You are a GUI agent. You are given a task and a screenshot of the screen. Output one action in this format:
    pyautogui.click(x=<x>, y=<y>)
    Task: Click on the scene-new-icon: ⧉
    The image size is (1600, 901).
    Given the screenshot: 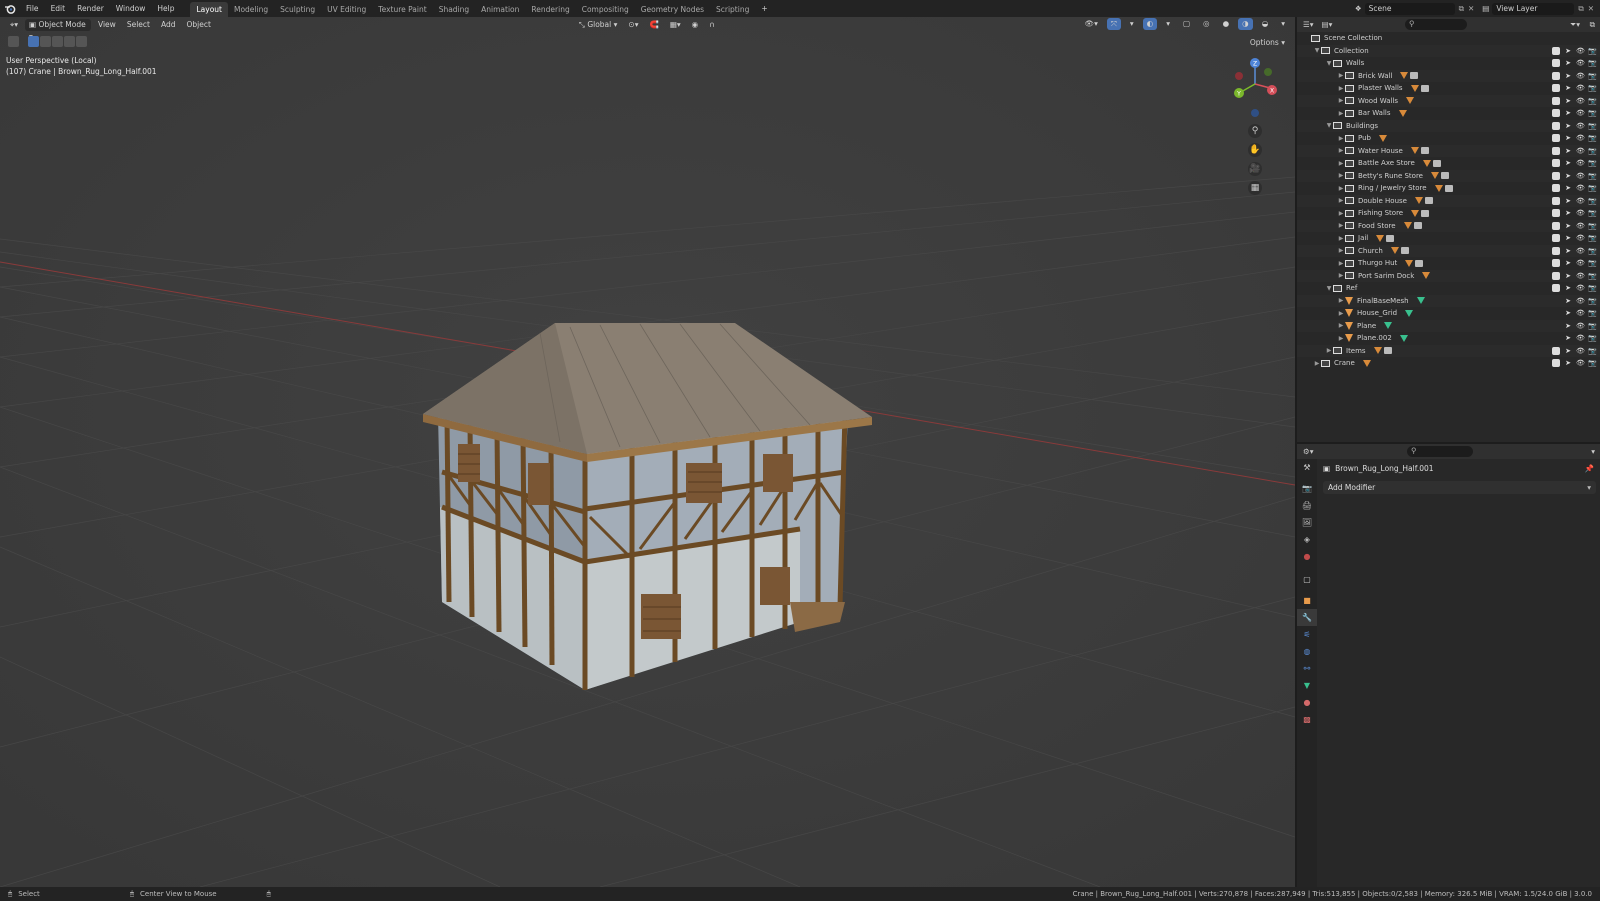 What is the action you would take?
    pyautogui.click(x=1461, y=9)
    